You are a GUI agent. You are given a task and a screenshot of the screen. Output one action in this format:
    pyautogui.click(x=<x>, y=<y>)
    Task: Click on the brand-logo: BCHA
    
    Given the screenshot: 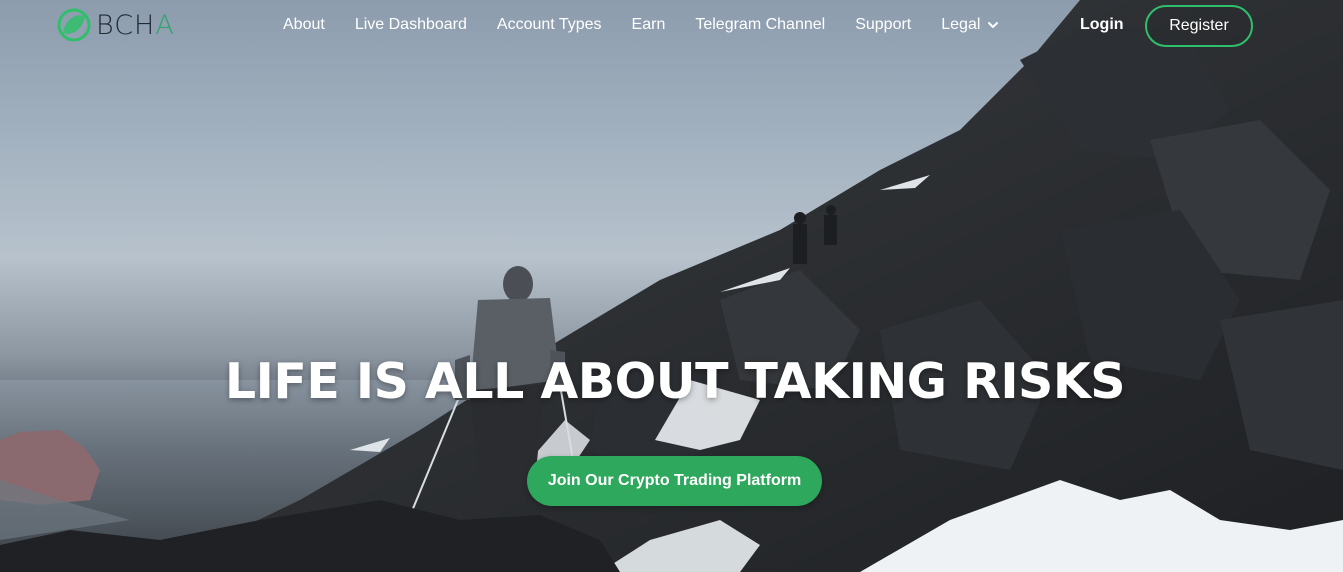 What is the action you would take?
    pyautogui.click(x=115, y=25)
    